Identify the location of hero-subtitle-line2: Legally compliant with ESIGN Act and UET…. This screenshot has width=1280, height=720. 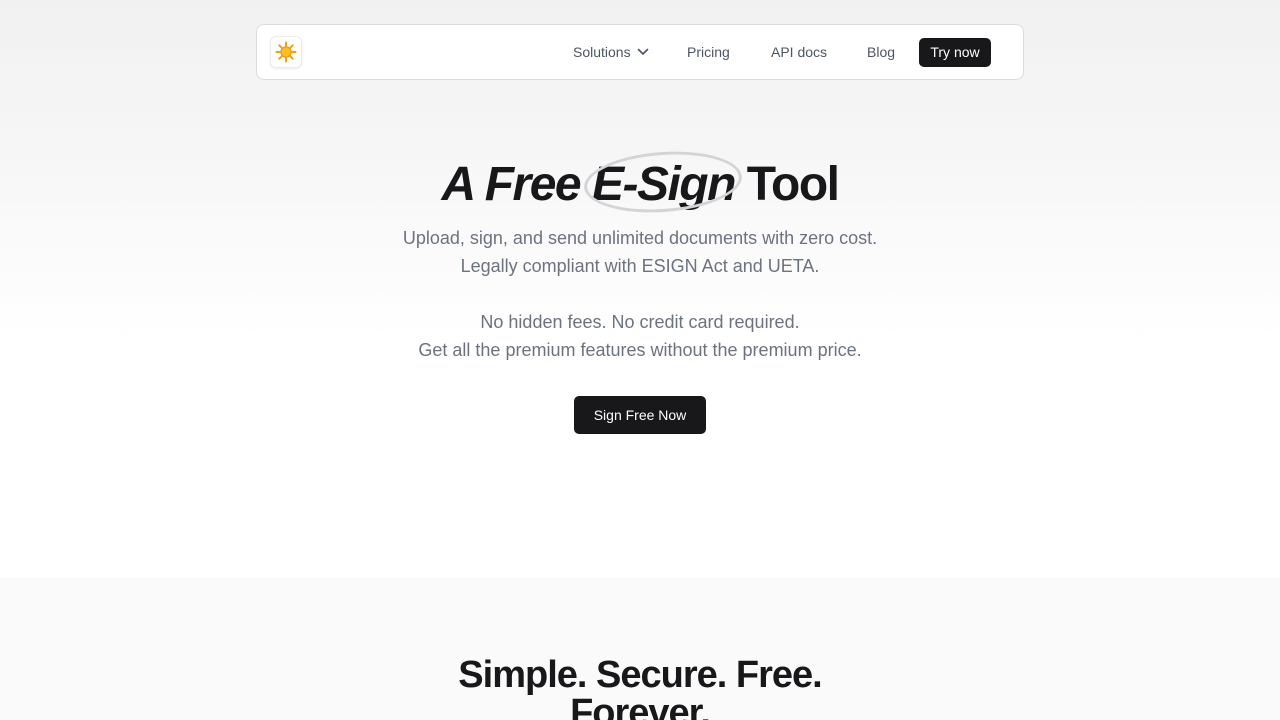
(640, 266).